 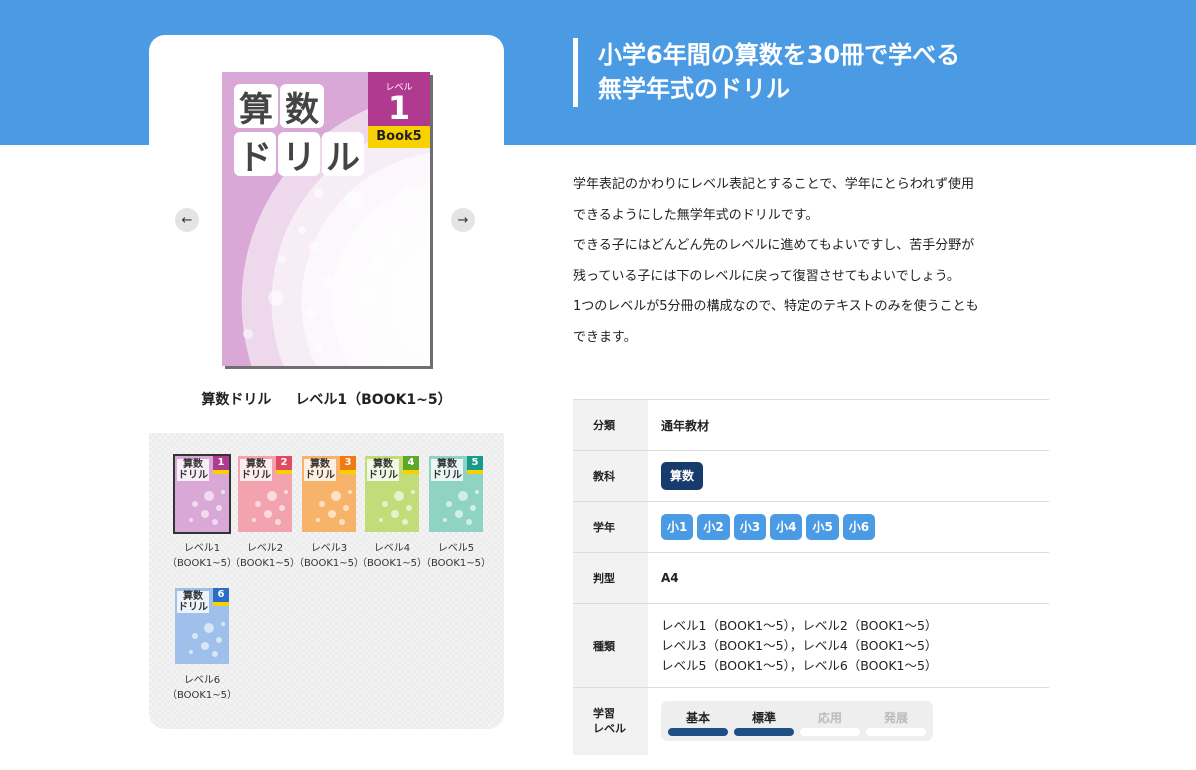 What do you see at coordinates (797, 721) in the screenshot?
I see `learning-level-meter: 基本 標準 応用 発展` at bounding box center [797, 721].